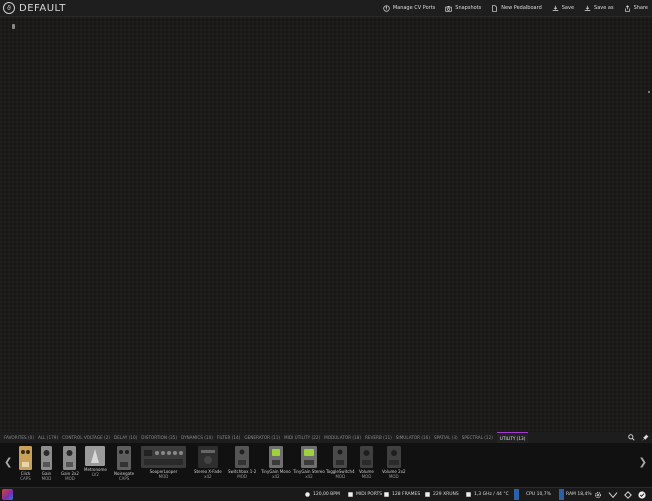 The width and height of the screenshot is (652, 501). I want to click on volume-2x2-pedal-icon, so click(393, 457).